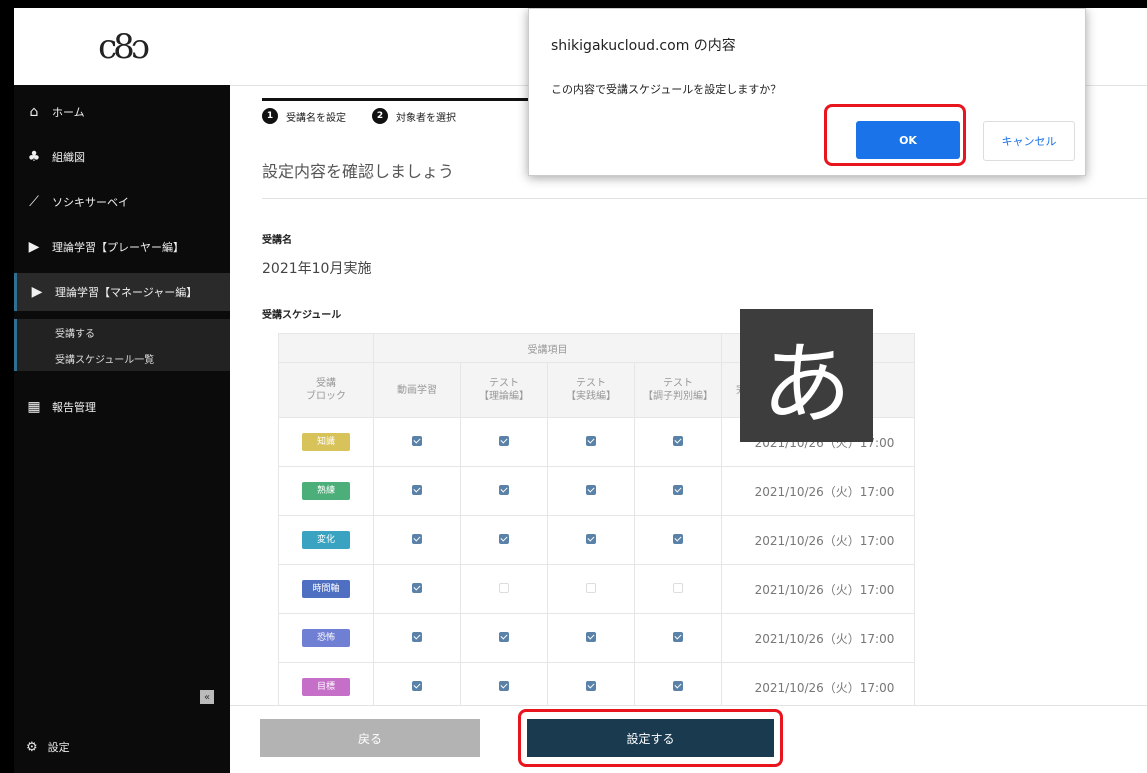 This screenshot has height=773, width=1147. I want to click on step-2: 2 対象者を選択, so click(414, 116).